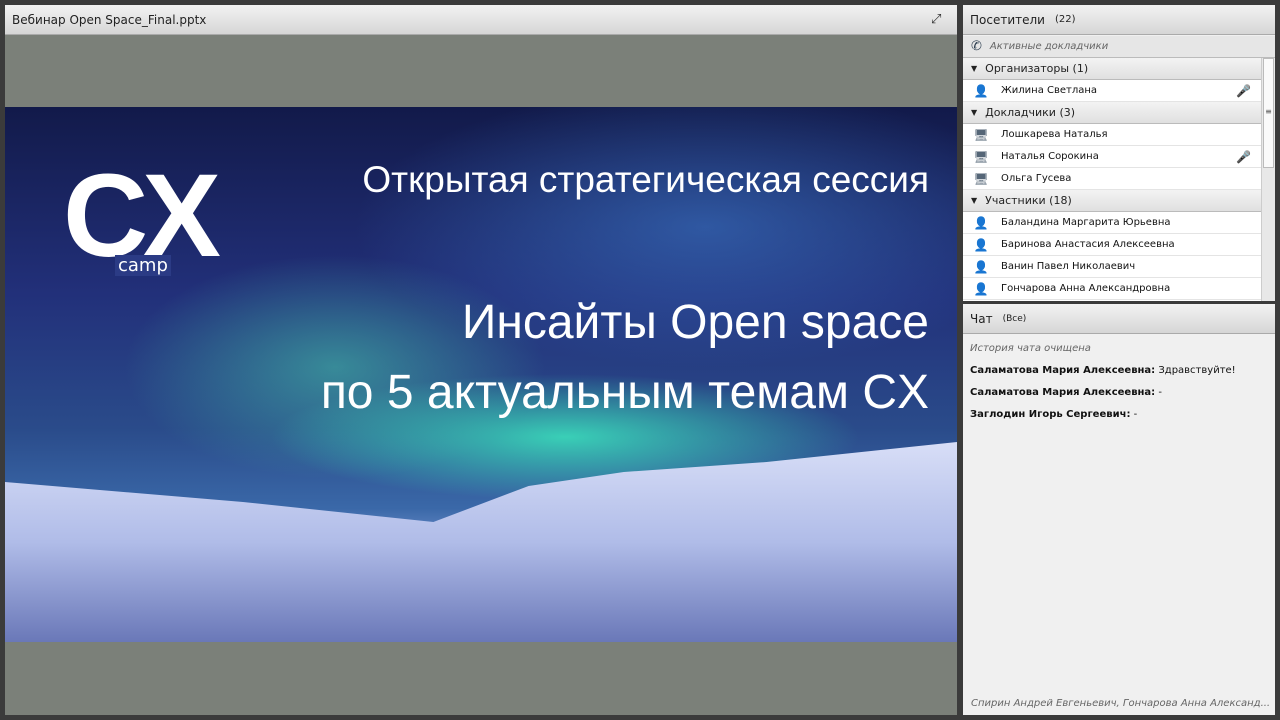 The height and width of the screenshot is (720, 1280). I want to click on attendees-title: Посетители, so click(1007, 19).